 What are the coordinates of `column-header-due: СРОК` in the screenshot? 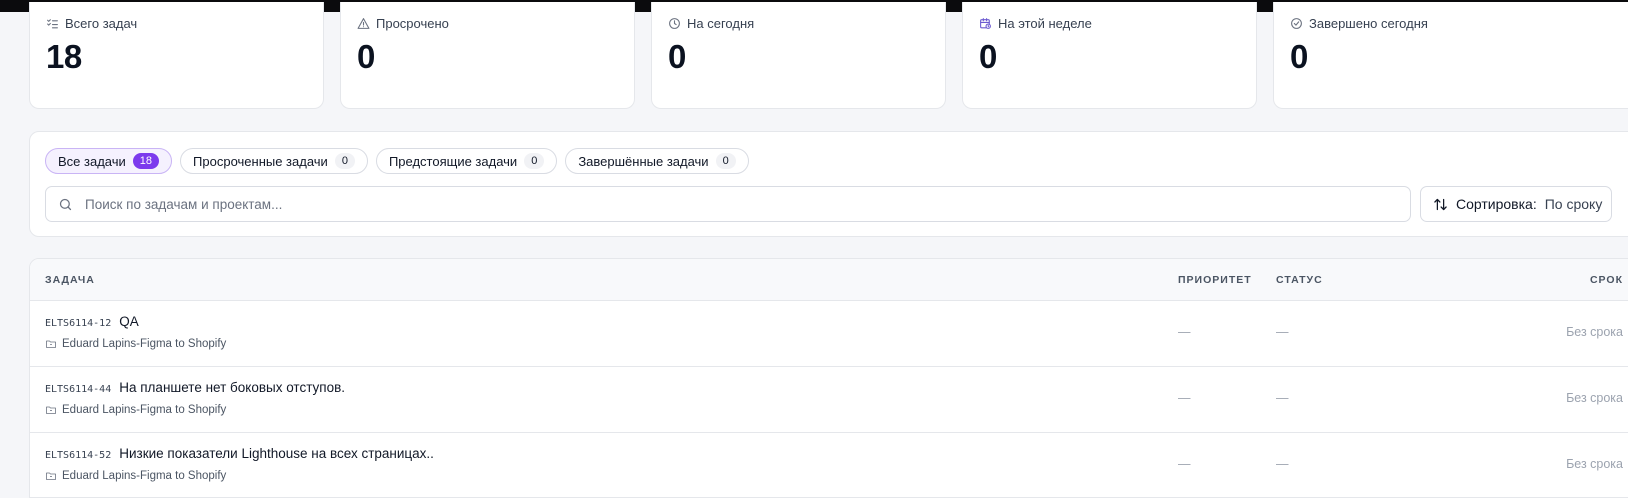 It's located at (1606, 280).